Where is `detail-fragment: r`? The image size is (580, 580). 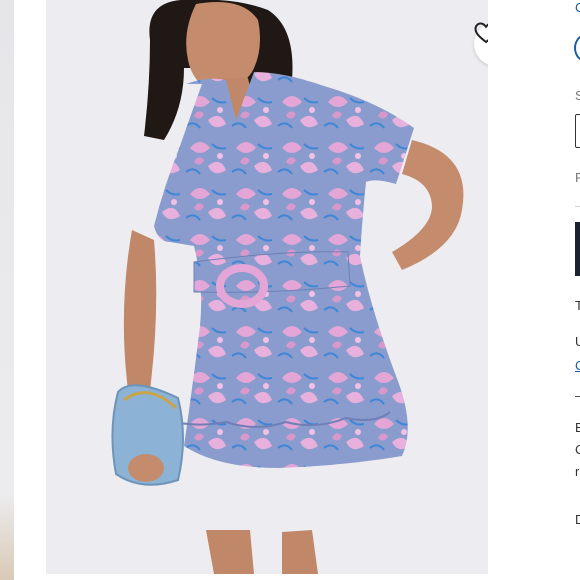 detail-fragment: r is located at coordinates (577, 471).